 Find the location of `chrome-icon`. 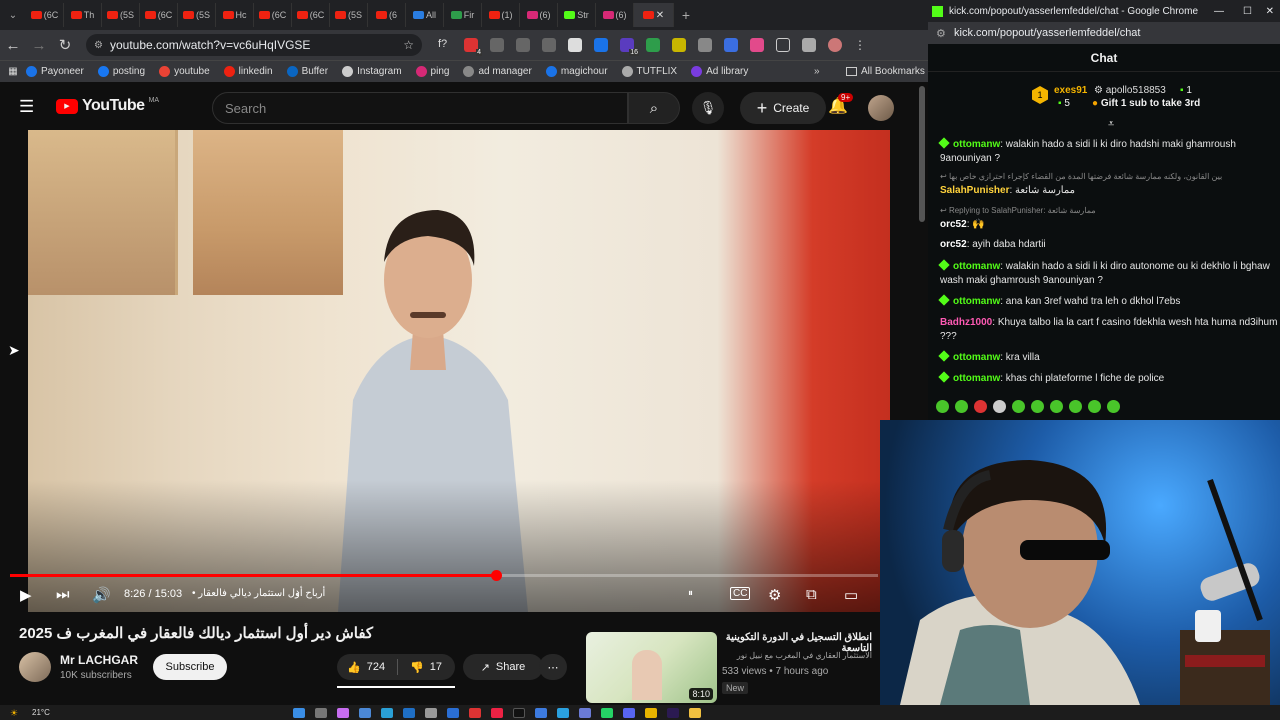

chrome-icon is located at coordinates (651, 712).